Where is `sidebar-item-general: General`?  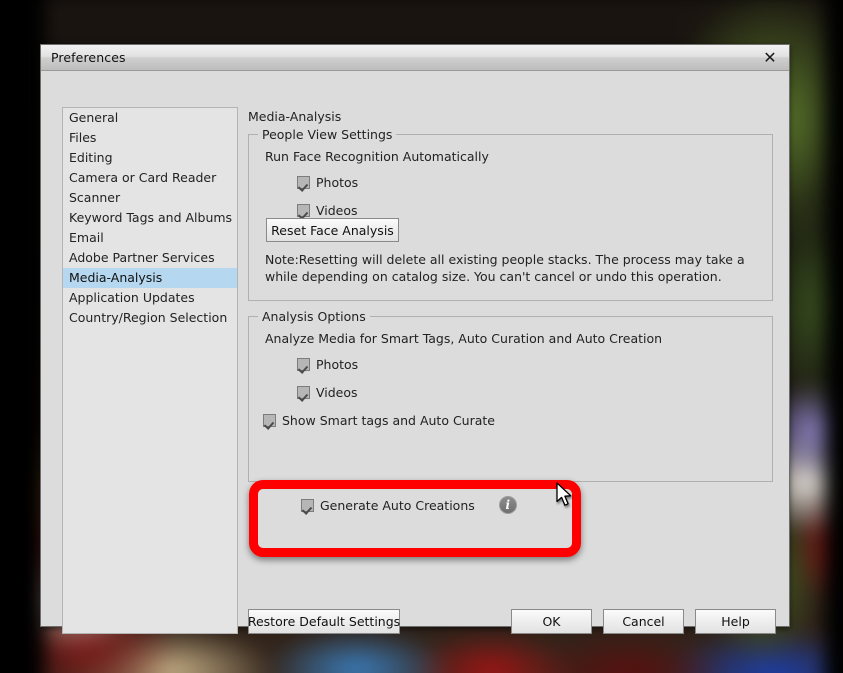 sidebar-item-general: General is located at coordinates (150, 118).